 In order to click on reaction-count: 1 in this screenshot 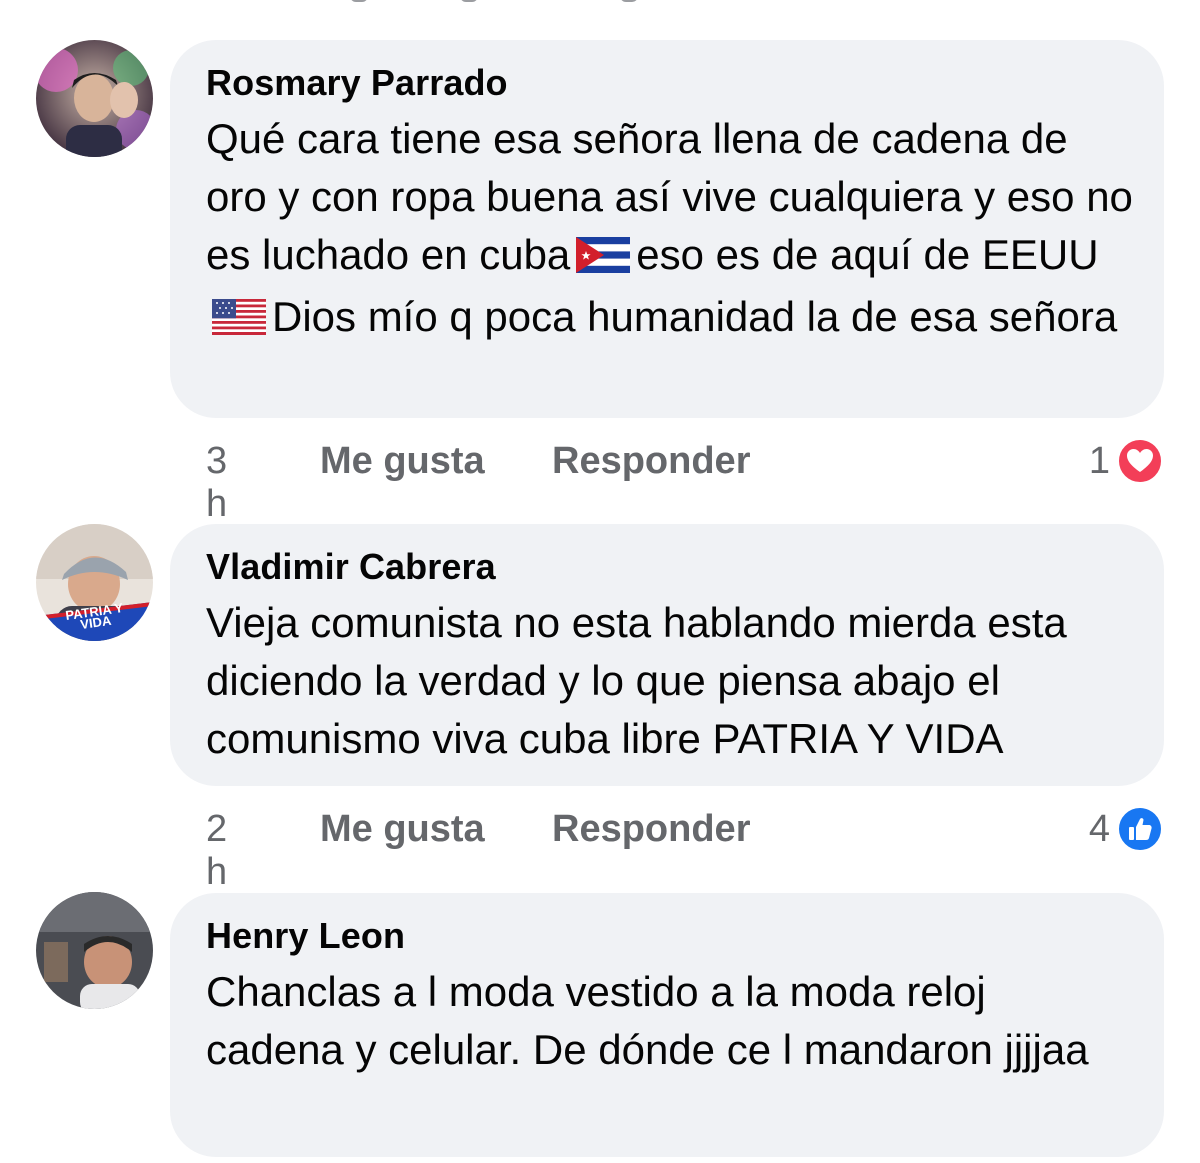, I will do `click(1099, 460)`.